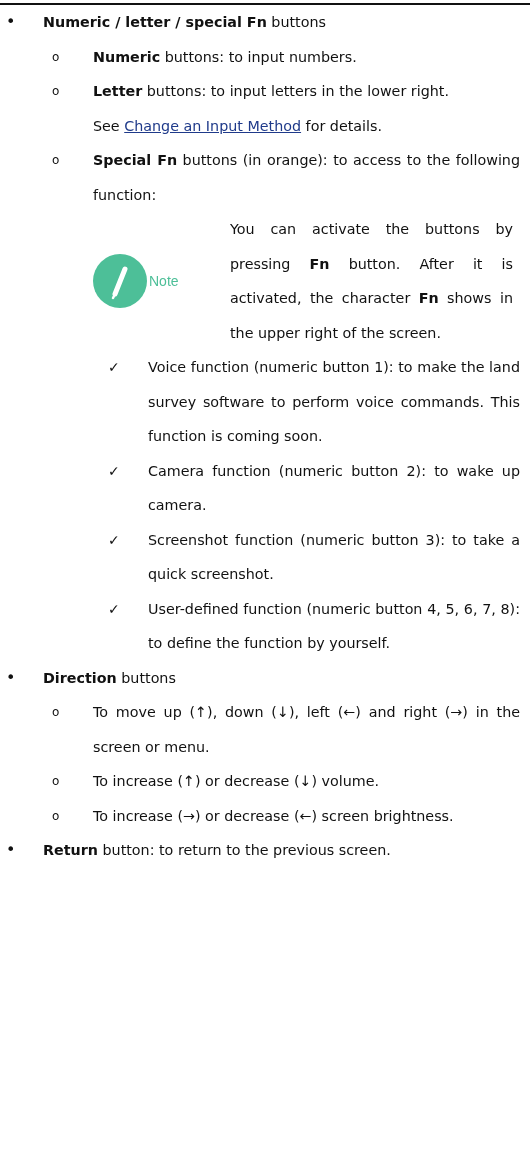 The image size is (530, 1151). I want to click on list-item-text: Direction buttons, so click(110, 678).